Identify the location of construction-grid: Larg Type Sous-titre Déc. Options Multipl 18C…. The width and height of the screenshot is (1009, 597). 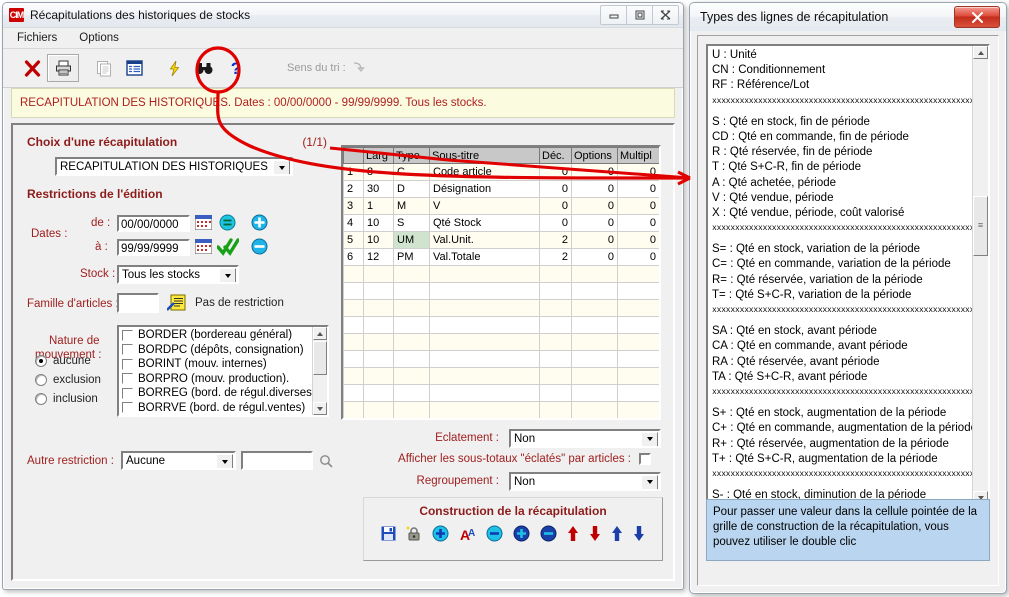
(501, 282).